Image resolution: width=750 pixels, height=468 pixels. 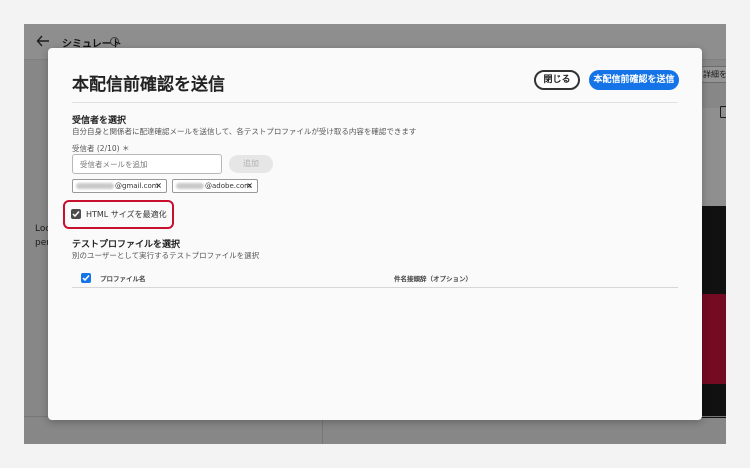 I want to click on recipient-tag: @gmail.com ×, so click(x=119, y=186).